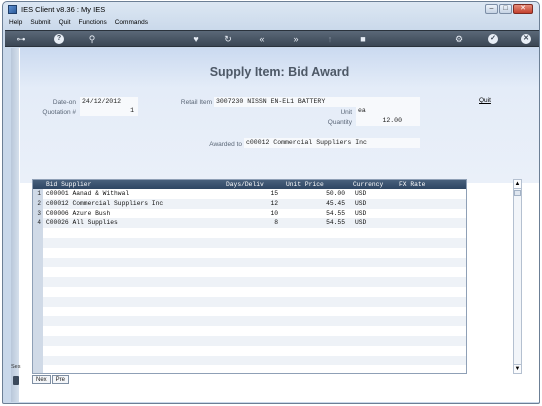 Image resolution: width=542 pixels, height=406 pixels. Describe the element at coordinates (339, 122) in the screenshot. I see `quantity-label: Quantity` at that location.